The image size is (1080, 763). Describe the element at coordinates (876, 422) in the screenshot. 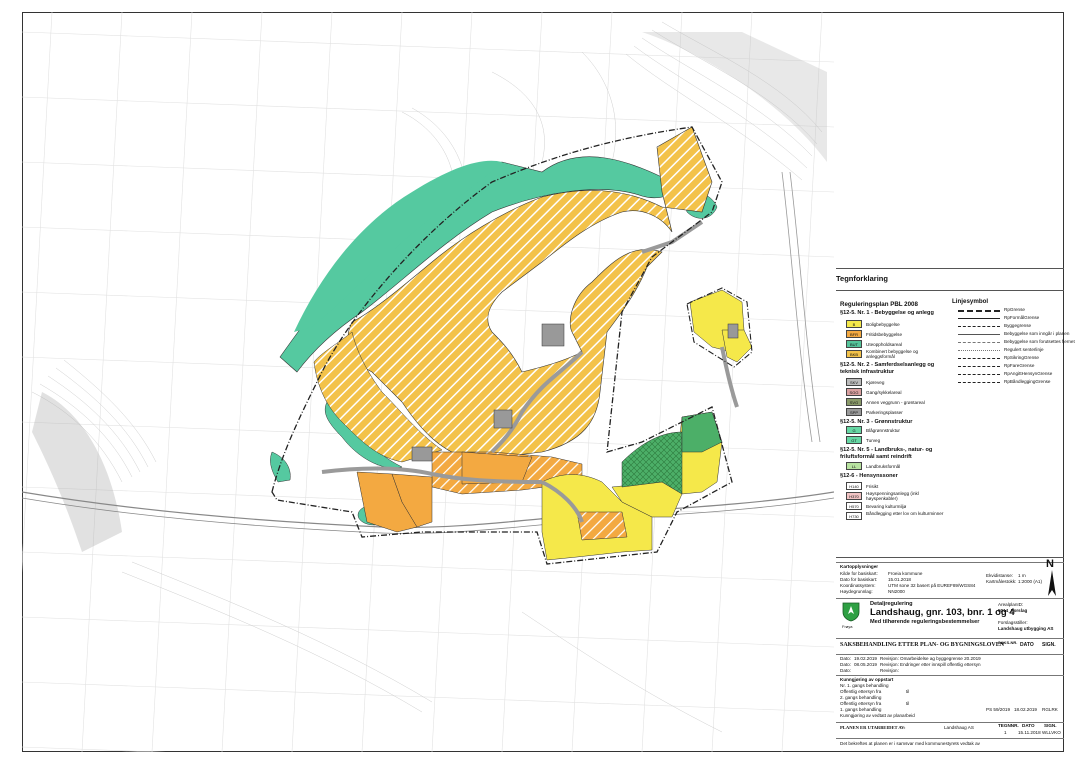

I see `legend-section-3: §12-5. Nr. 3 - Grønnstruktur` at that location.